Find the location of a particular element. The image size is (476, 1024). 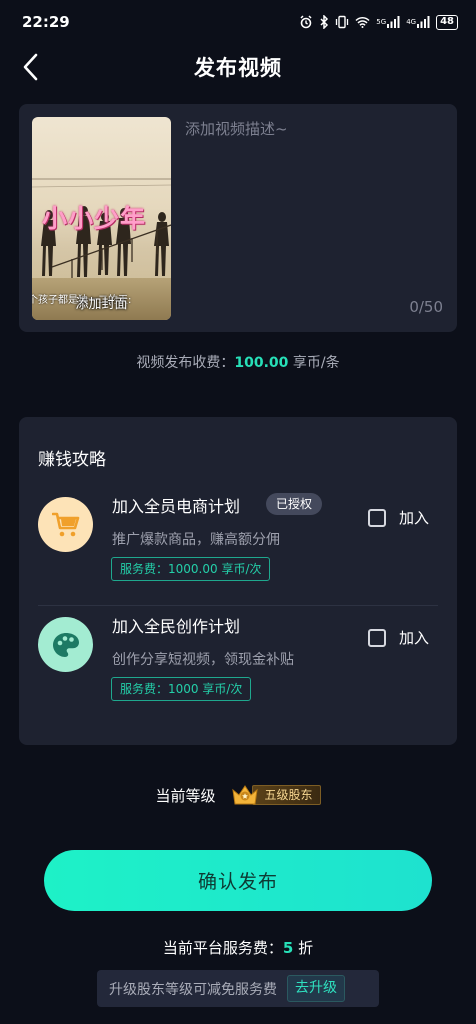

upgrade-hint: 升级股东等级可减免服务费 is located at coordinates (193, 989).